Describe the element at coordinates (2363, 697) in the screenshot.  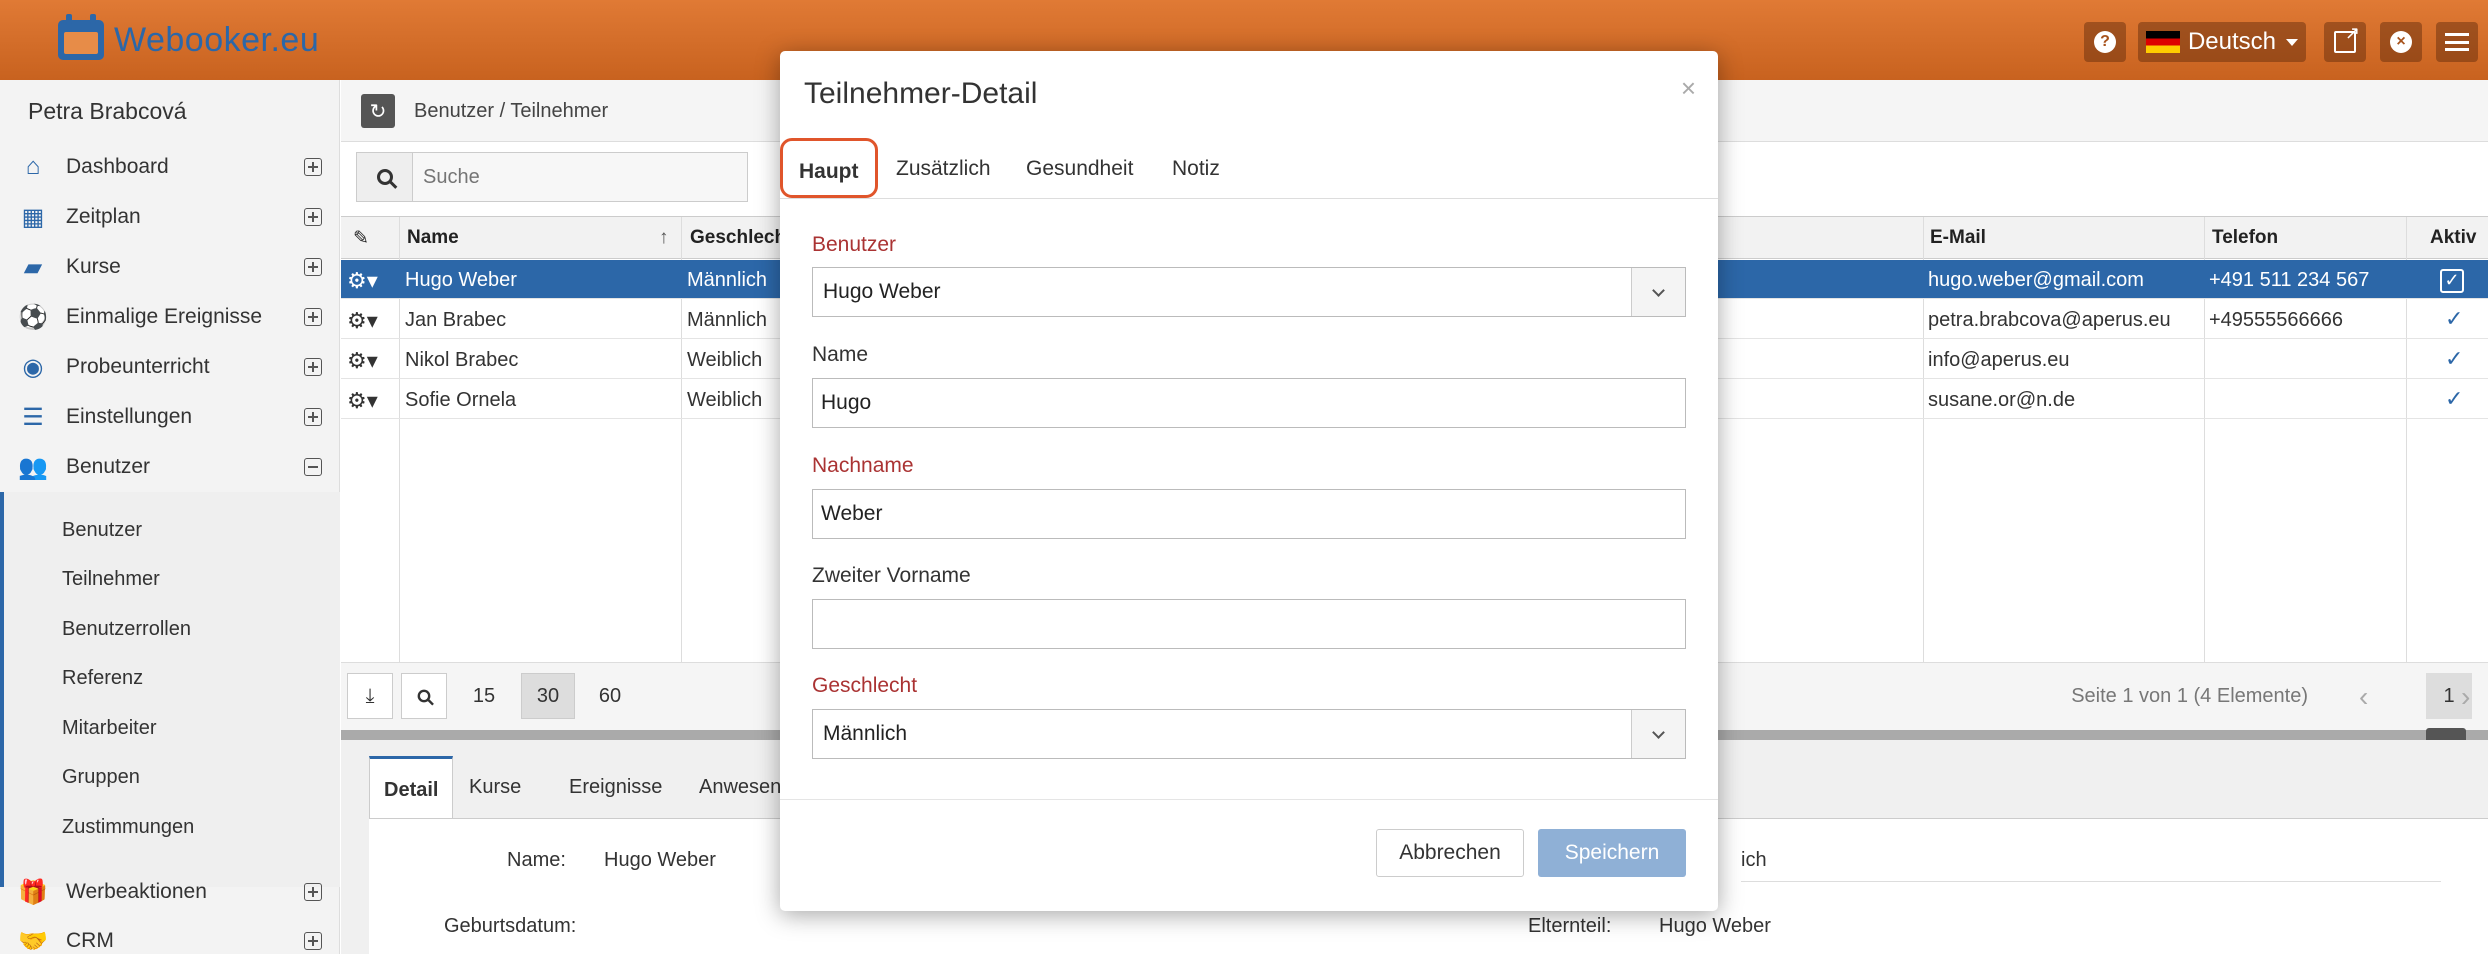
I see `prev-page-icon: ‹` at that location.